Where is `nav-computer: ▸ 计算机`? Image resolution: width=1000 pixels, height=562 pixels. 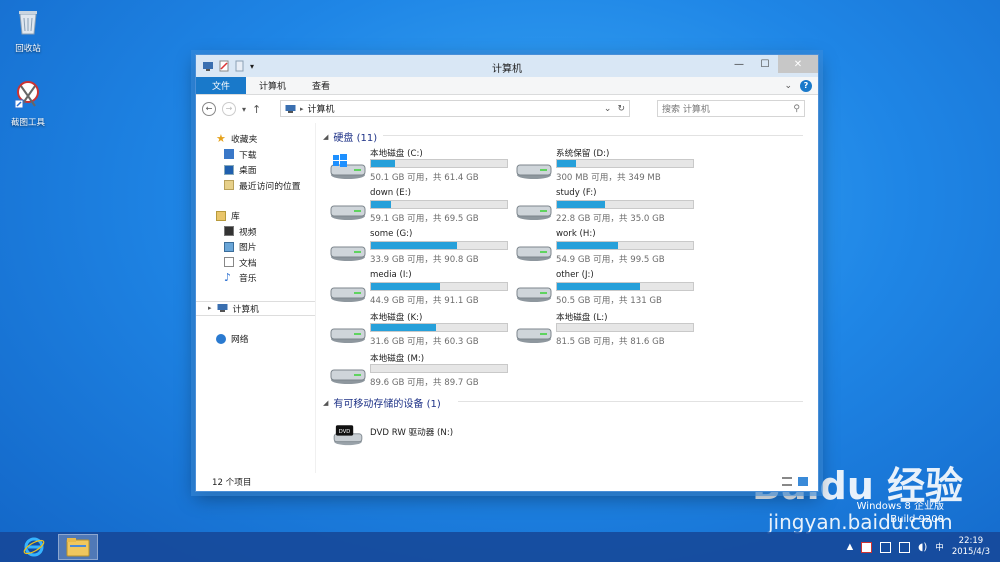 nav-computer: ▸ 计算机 is located at coordinates (255, 308).